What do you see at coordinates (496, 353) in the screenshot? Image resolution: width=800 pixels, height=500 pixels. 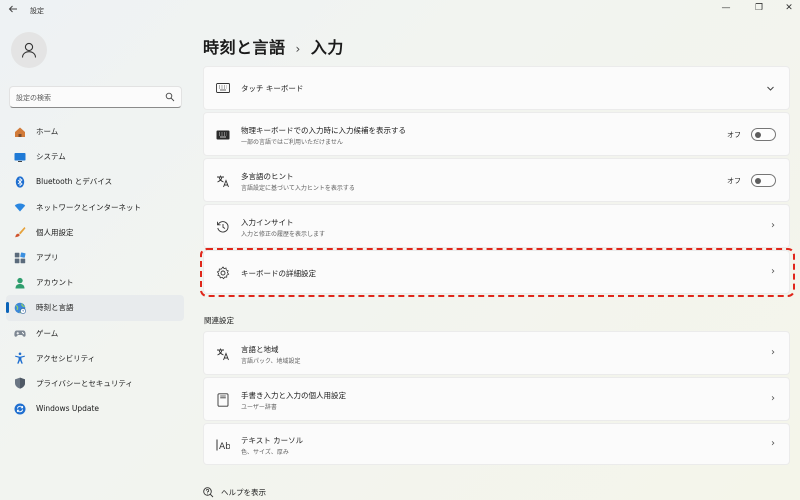 I see `language-region-card: 言語と地域 言語パック、地域設定 ›` at bounding box center [496, 353].